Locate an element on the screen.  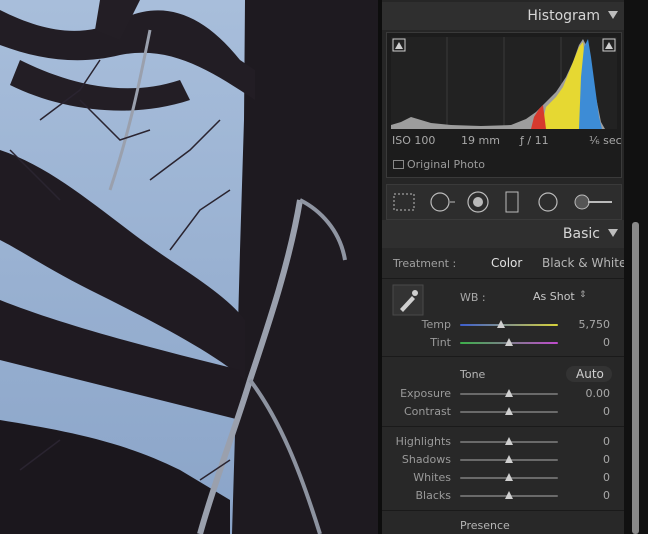
aperture-readout: ƒ / 11 is located at coordinates (534, 140).